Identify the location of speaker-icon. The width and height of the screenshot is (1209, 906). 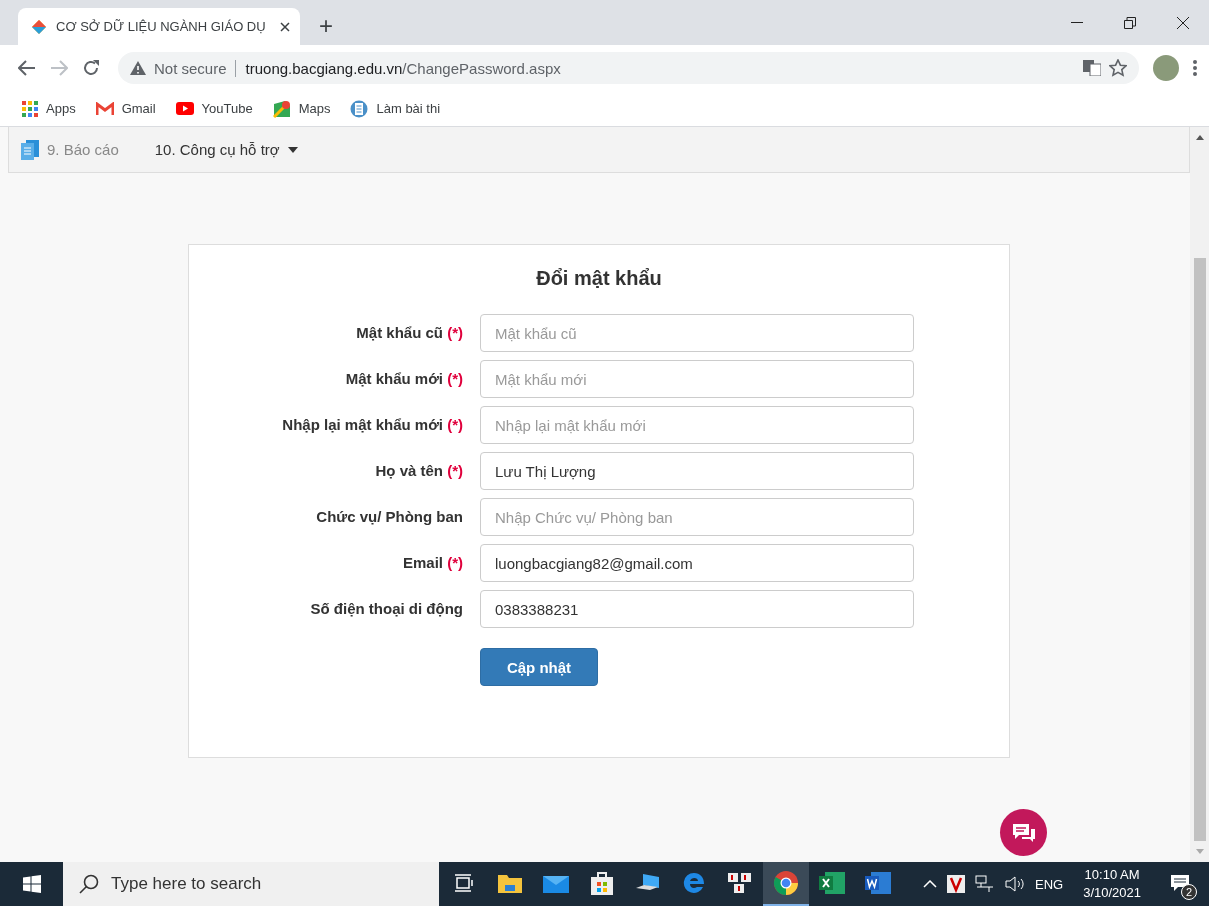
(1015, 884).